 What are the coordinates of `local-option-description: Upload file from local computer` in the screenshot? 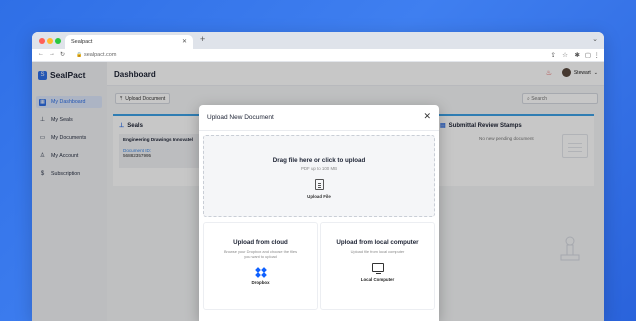 It's located at (377, 251).